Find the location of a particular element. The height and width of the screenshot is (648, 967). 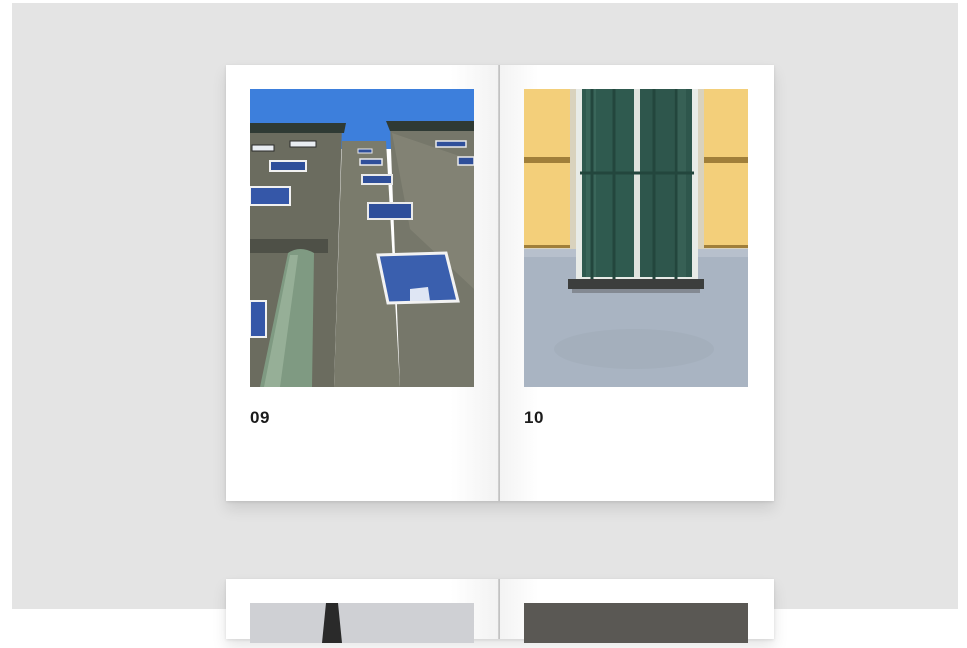

page-number: 09 is located at coordinates (260, 417).